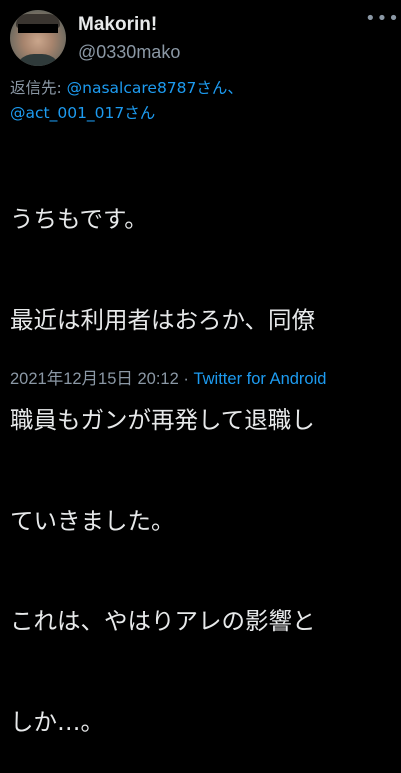 This screenshot has height=773, width=401. I want to click on avatar-censor-bar, so click(38, 28).